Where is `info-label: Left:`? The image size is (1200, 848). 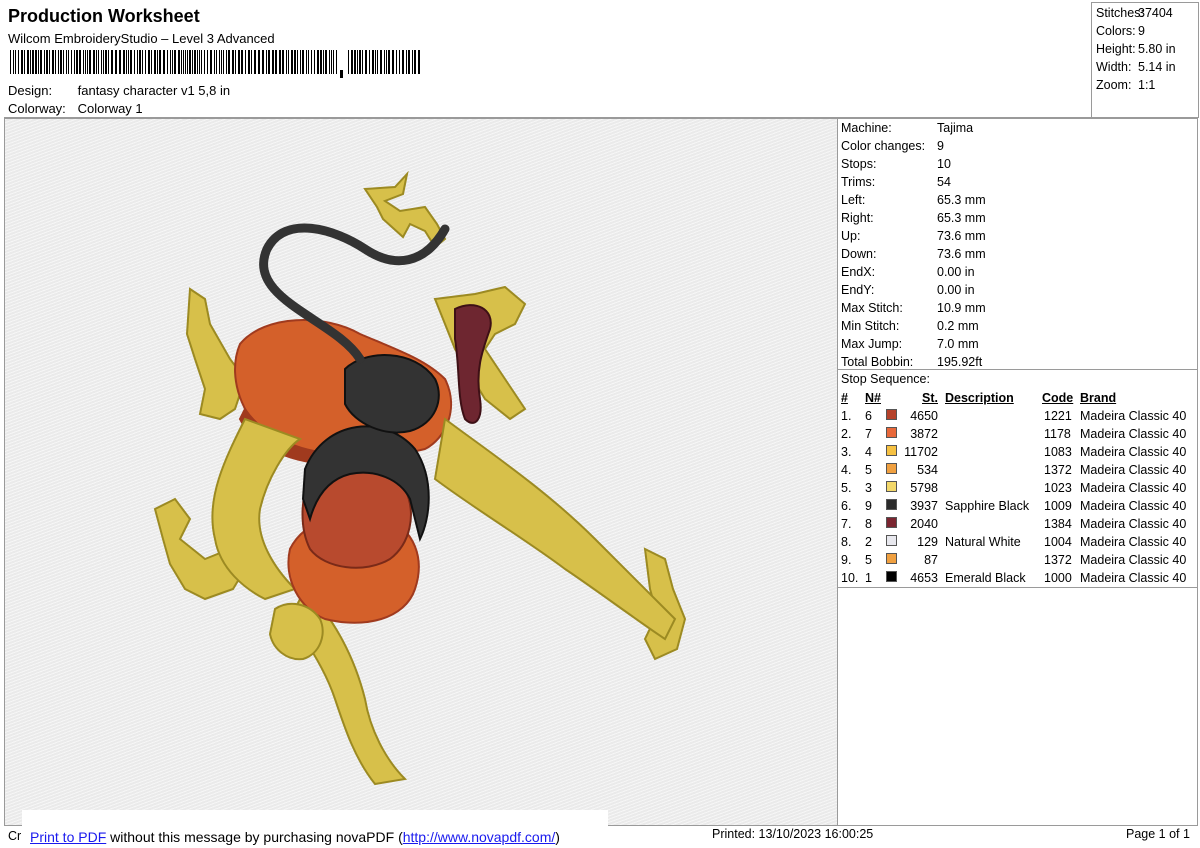
info-label: Left: is located at coordinates (853, 200).